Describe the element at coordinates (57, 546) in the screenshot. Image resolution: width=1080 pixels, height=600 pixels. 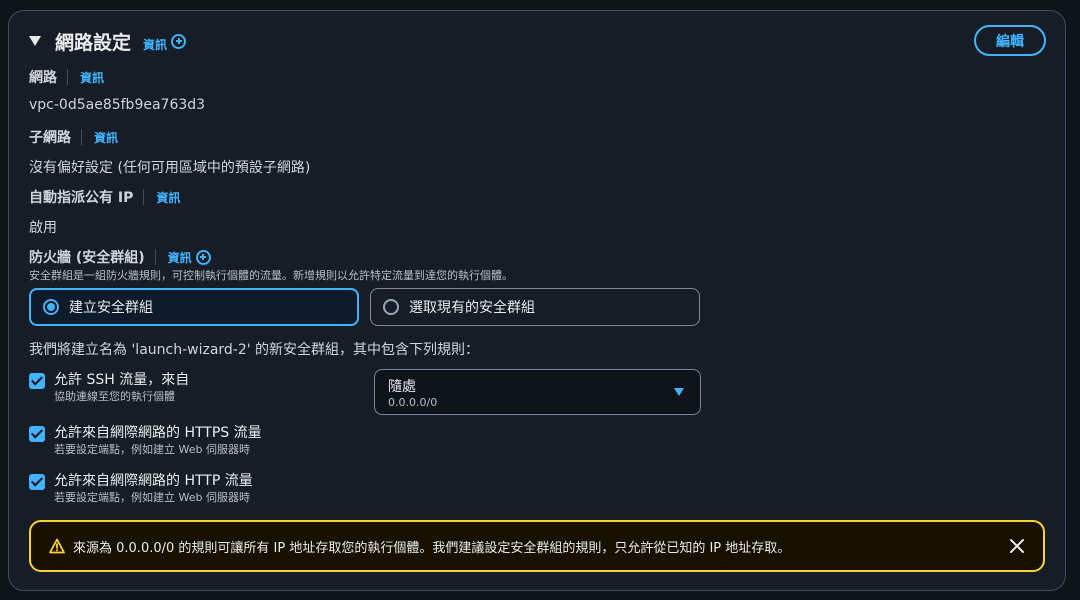
I see `warning-icon` at that location.